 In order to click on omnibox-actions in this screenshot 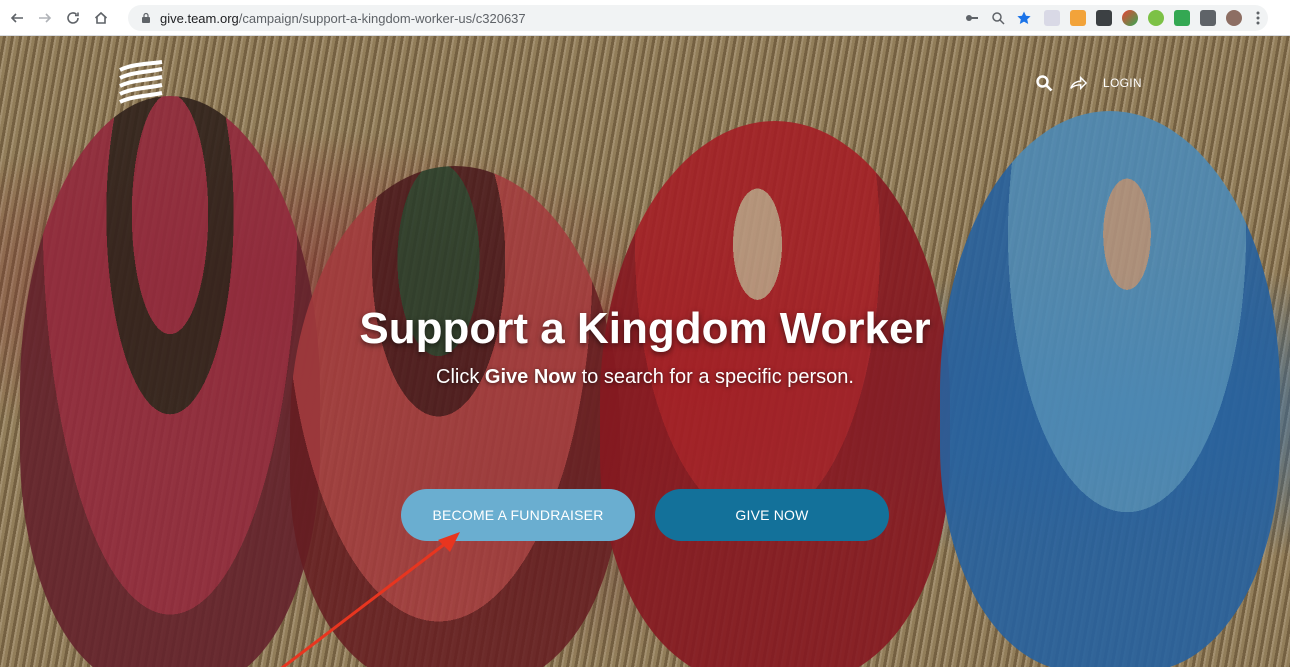, I will do `click(1112, 18)`.